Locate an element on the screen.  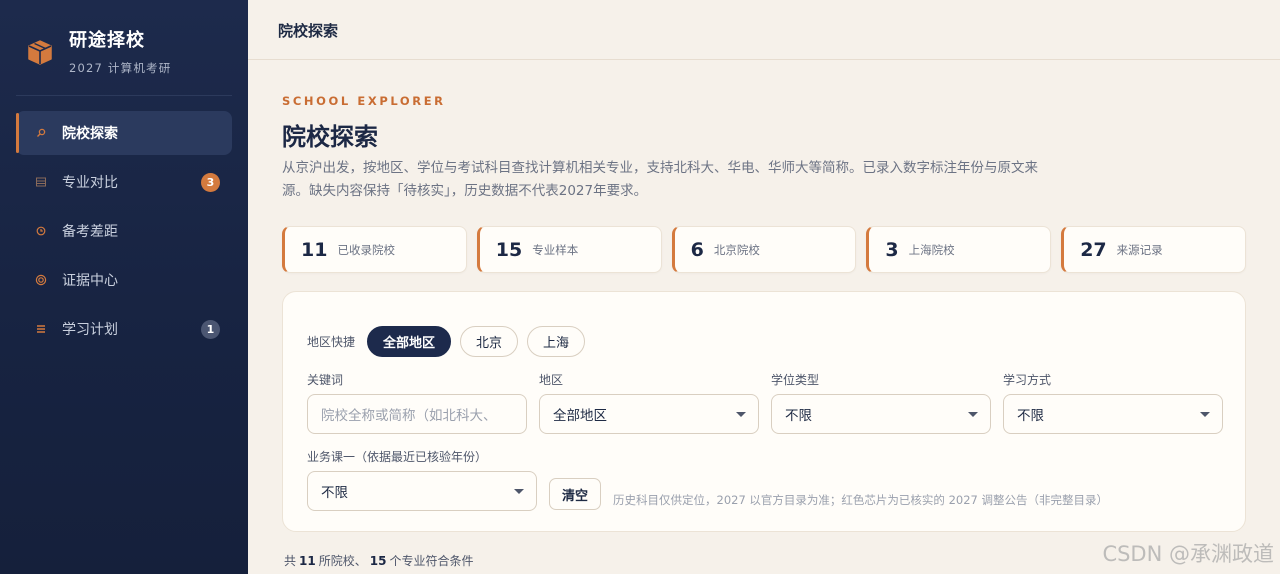
course-label: 业务课一（依据最近已核验年份） is located at coordinates (397, 457).